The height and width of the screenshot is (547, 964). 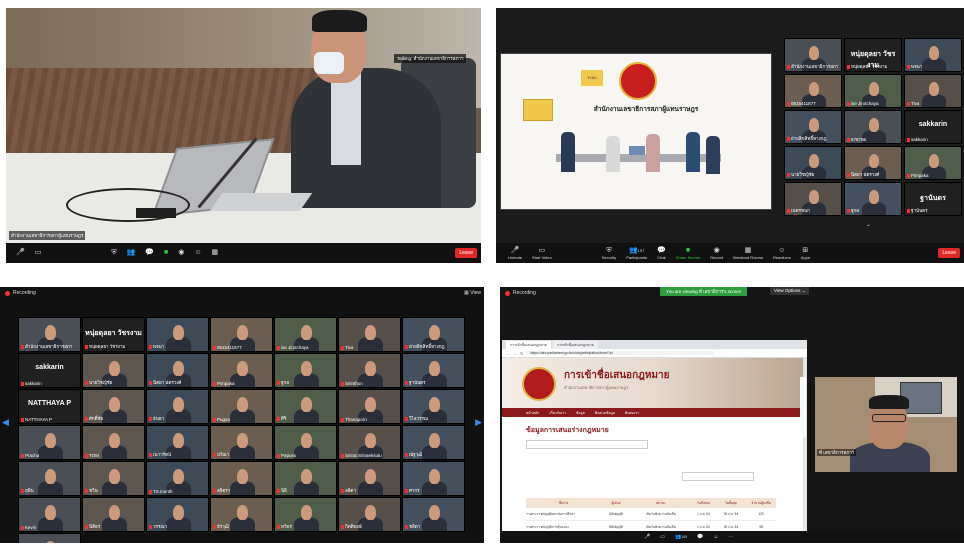 I want to click on participant-tile: Sirirat Srinaeksutu, so click(x=369, y=442).